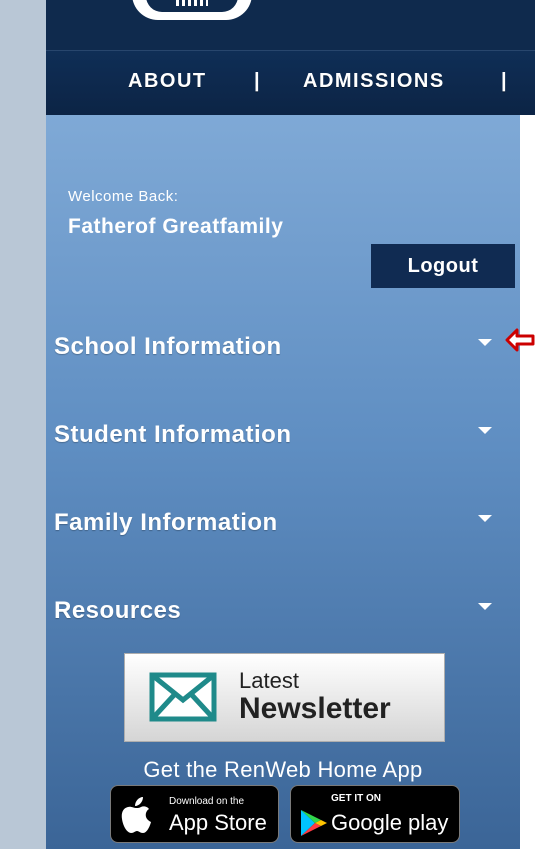  I want to click on nav-link-admissions: ADMISSIONS, so click(374, 81).